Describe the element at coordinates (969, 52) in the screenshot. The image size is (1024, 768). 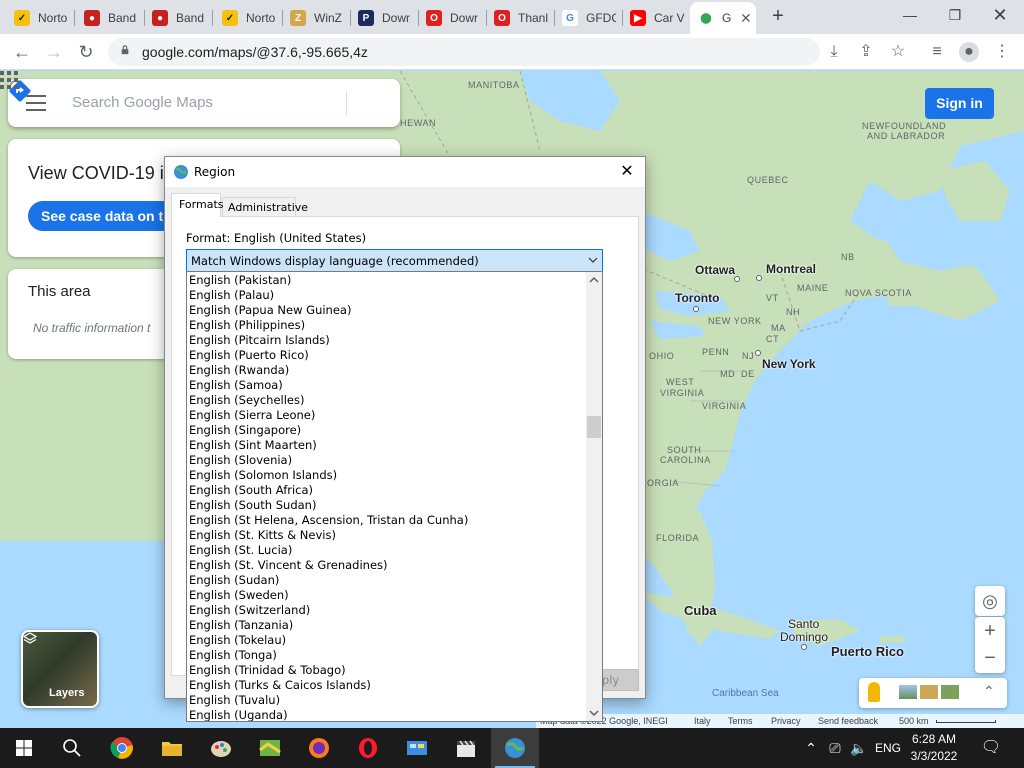
I see `profile-avatar: ●` at that location.